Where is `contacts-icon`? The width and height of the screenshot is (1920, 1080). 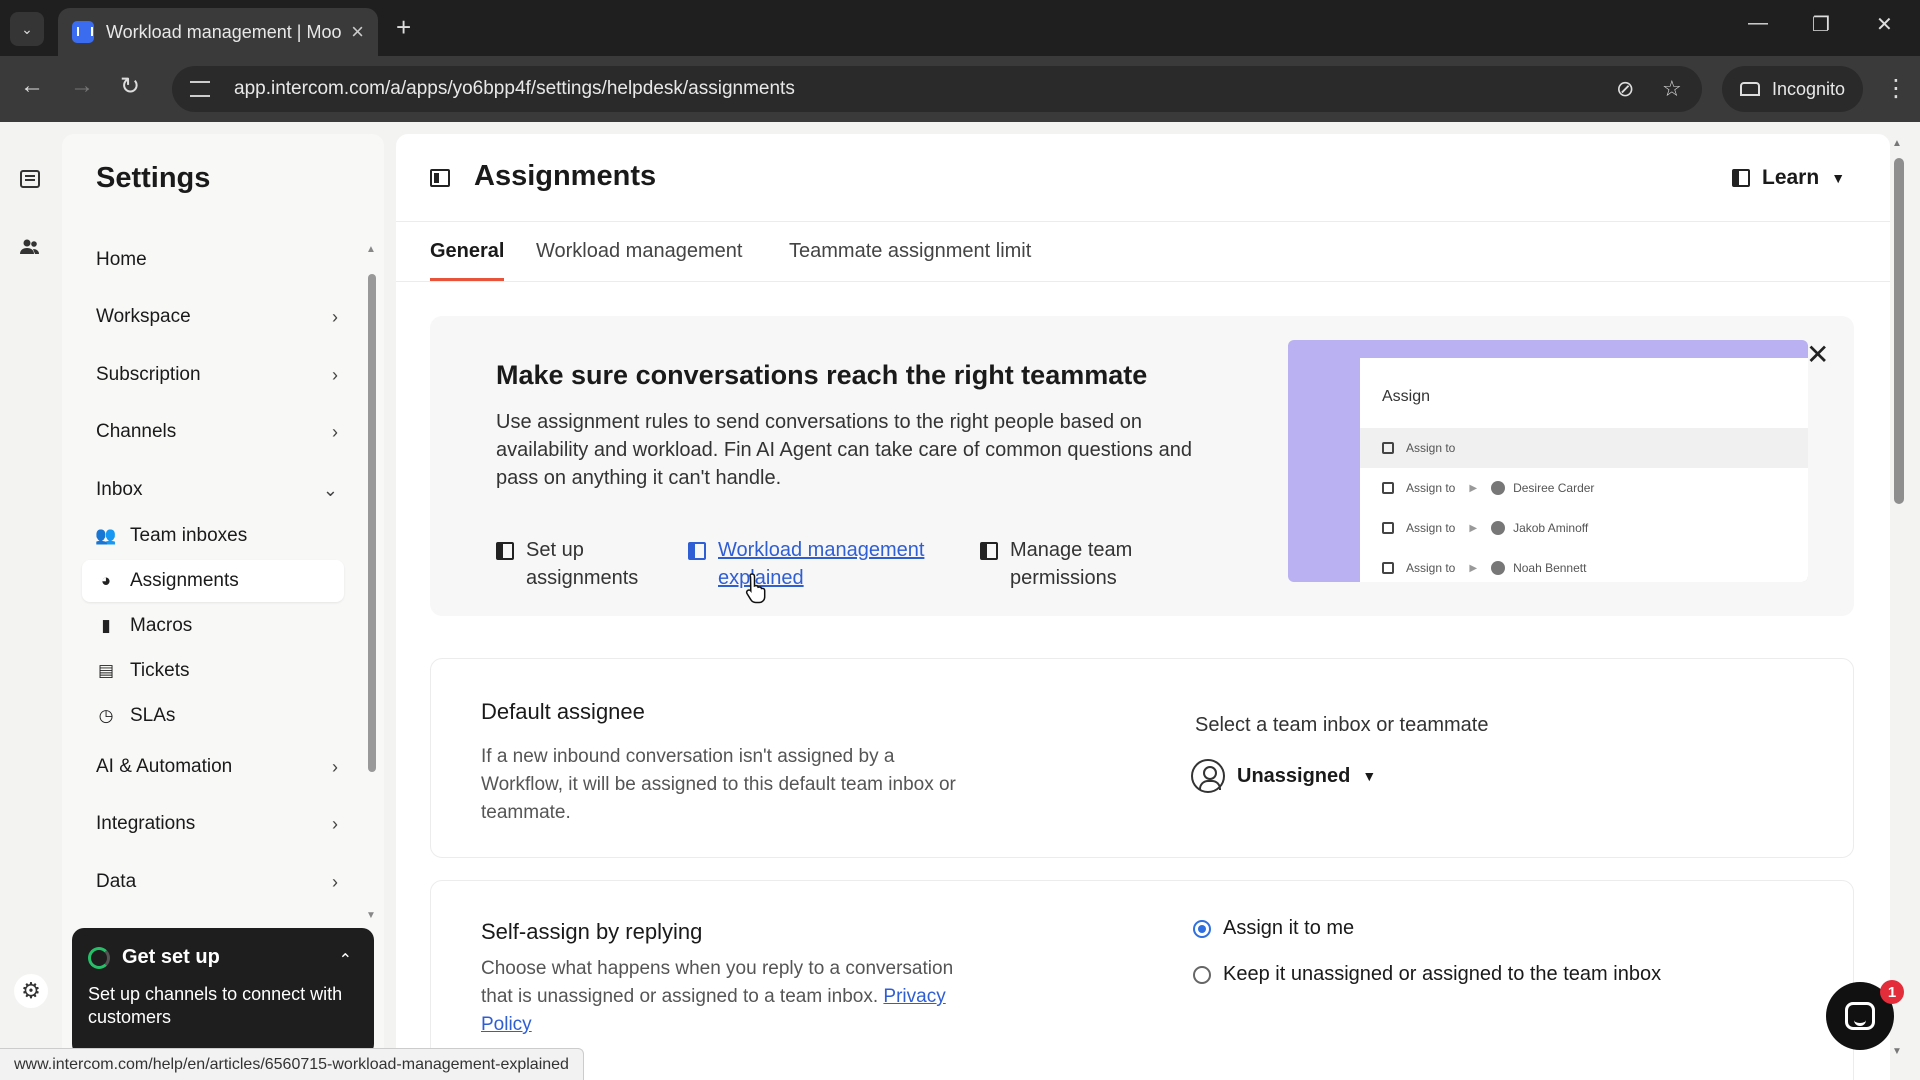 contacts-icon is located at coordinates (30, 247).